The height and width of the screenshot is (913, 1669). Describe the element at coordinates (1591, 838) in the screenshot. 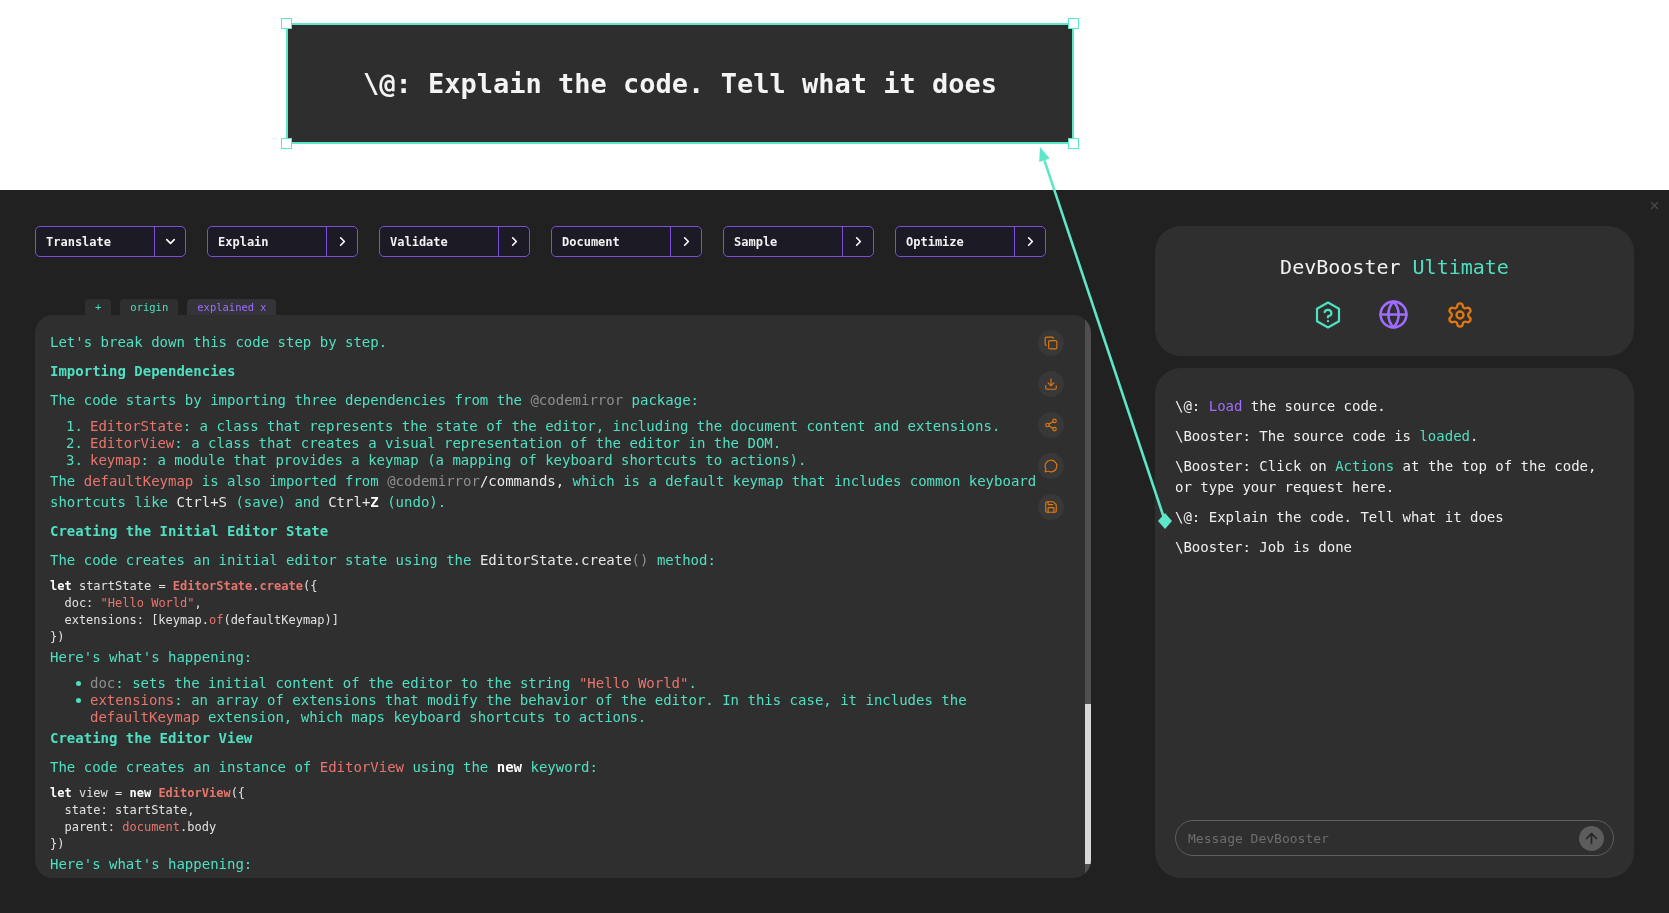

I see `send-button` at that location.